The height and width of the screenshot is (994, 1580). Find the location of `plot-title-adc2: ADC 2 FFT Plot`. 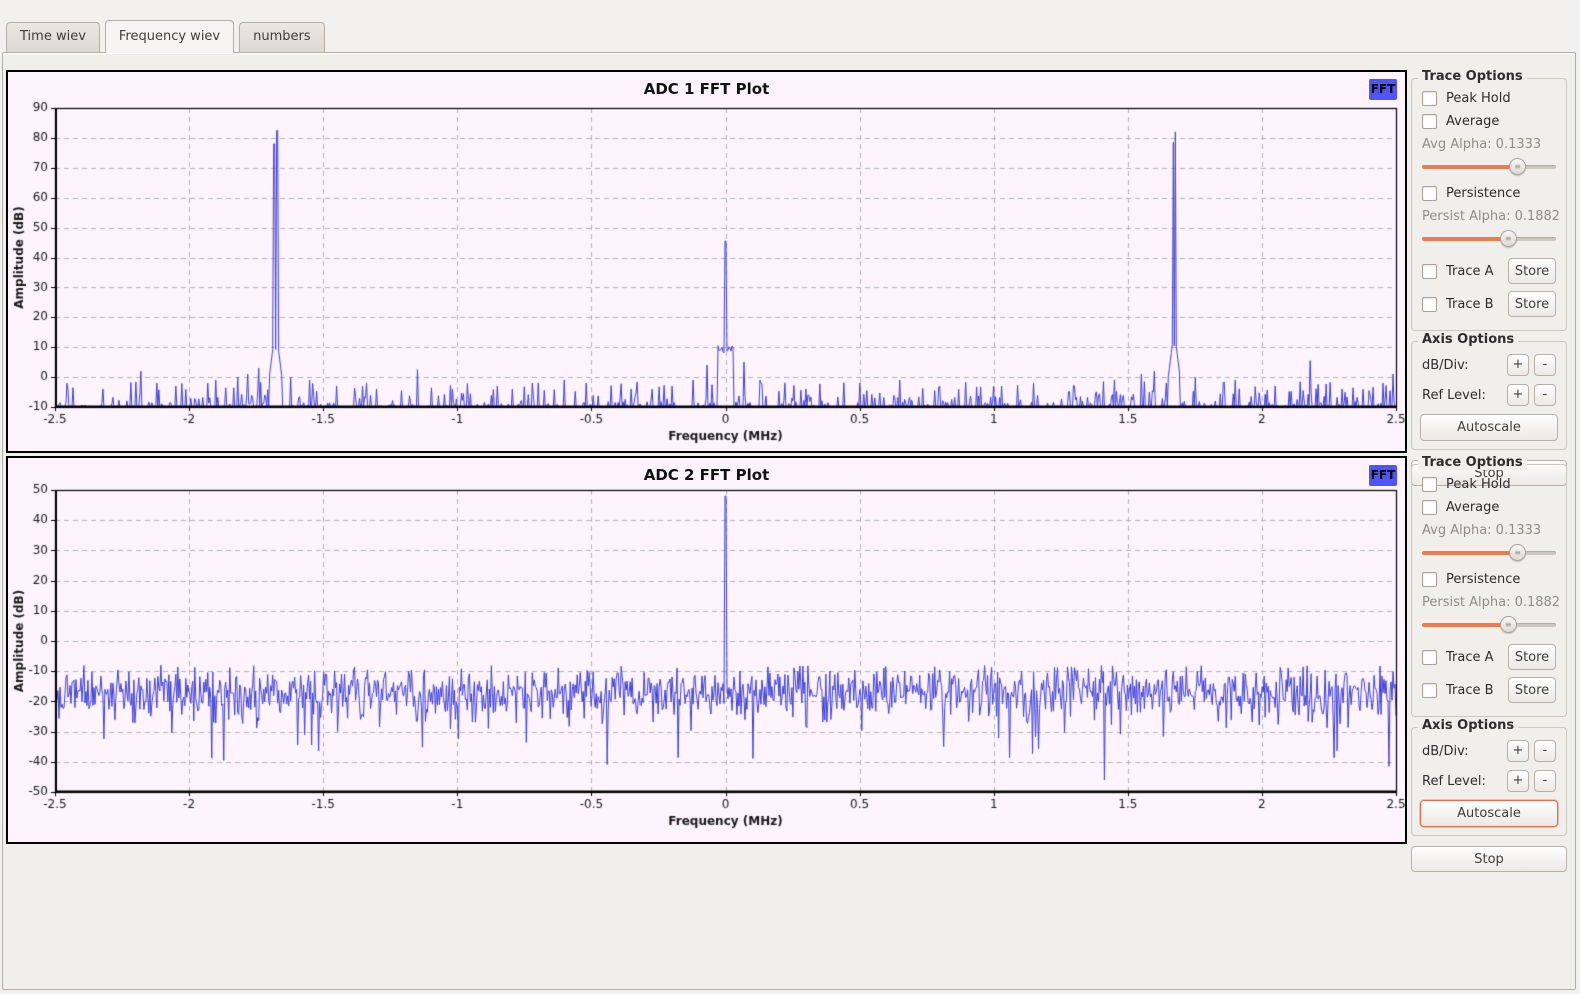

plot-title-adc2: ADC 2 FFT Plot is located at coordinates (706, 475).